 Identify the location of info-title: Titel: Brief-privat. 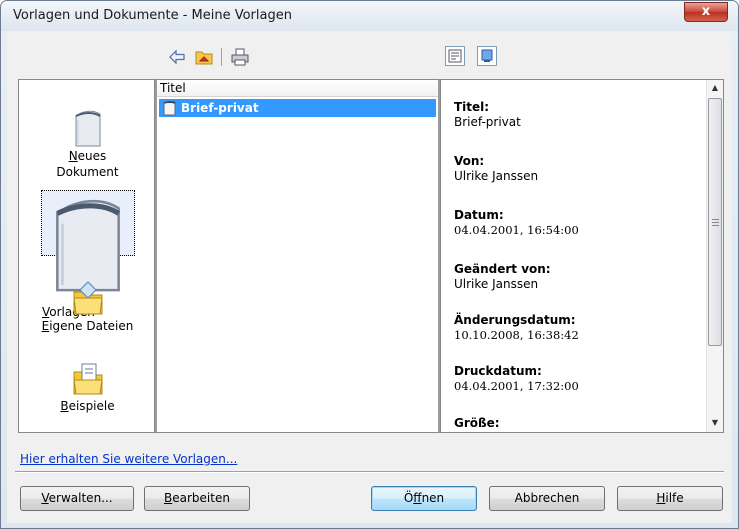
(487, 114).